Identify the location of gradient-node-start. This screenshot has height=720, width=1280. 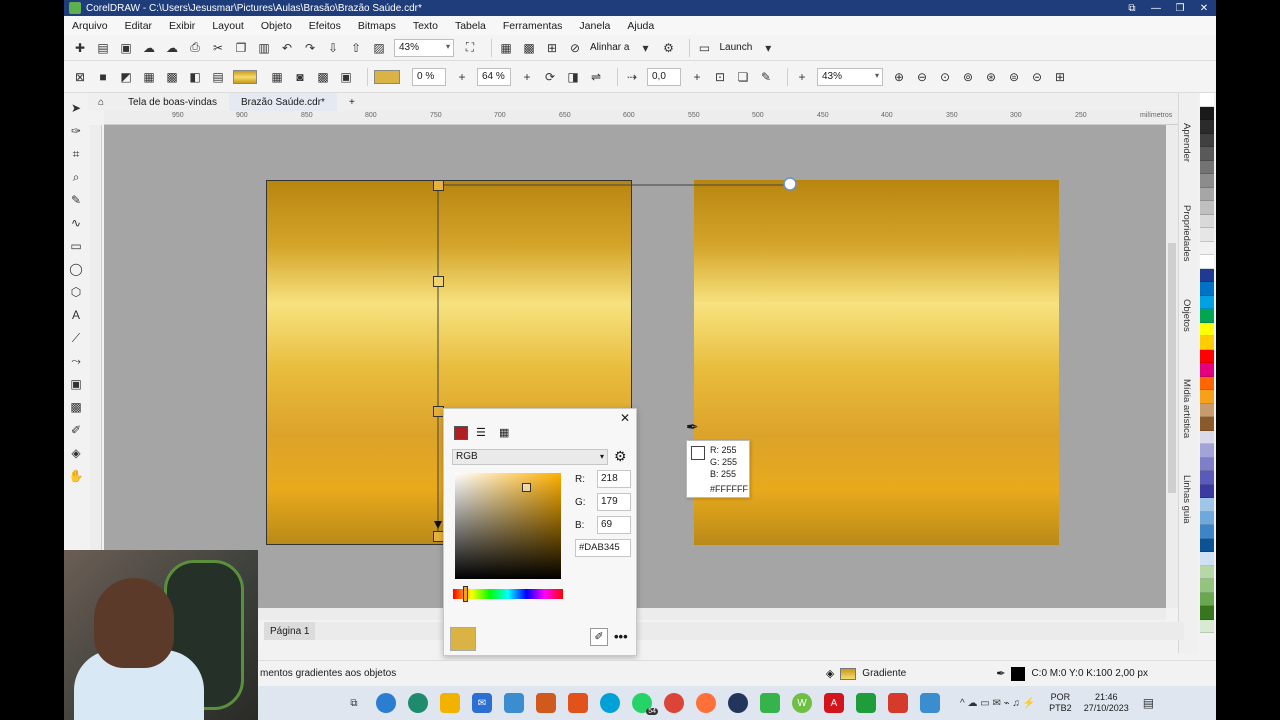
(438, 185).